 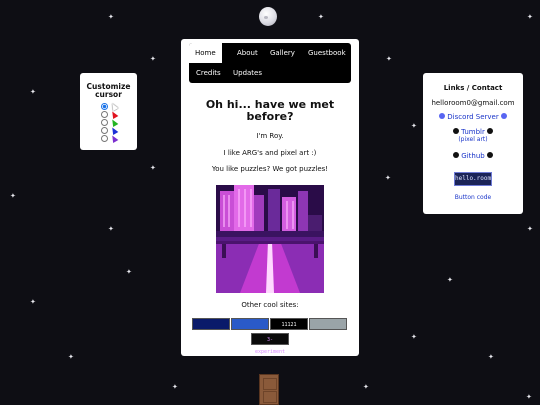 I want to click on button-code-label: Button code, so click(x=473, y=197).